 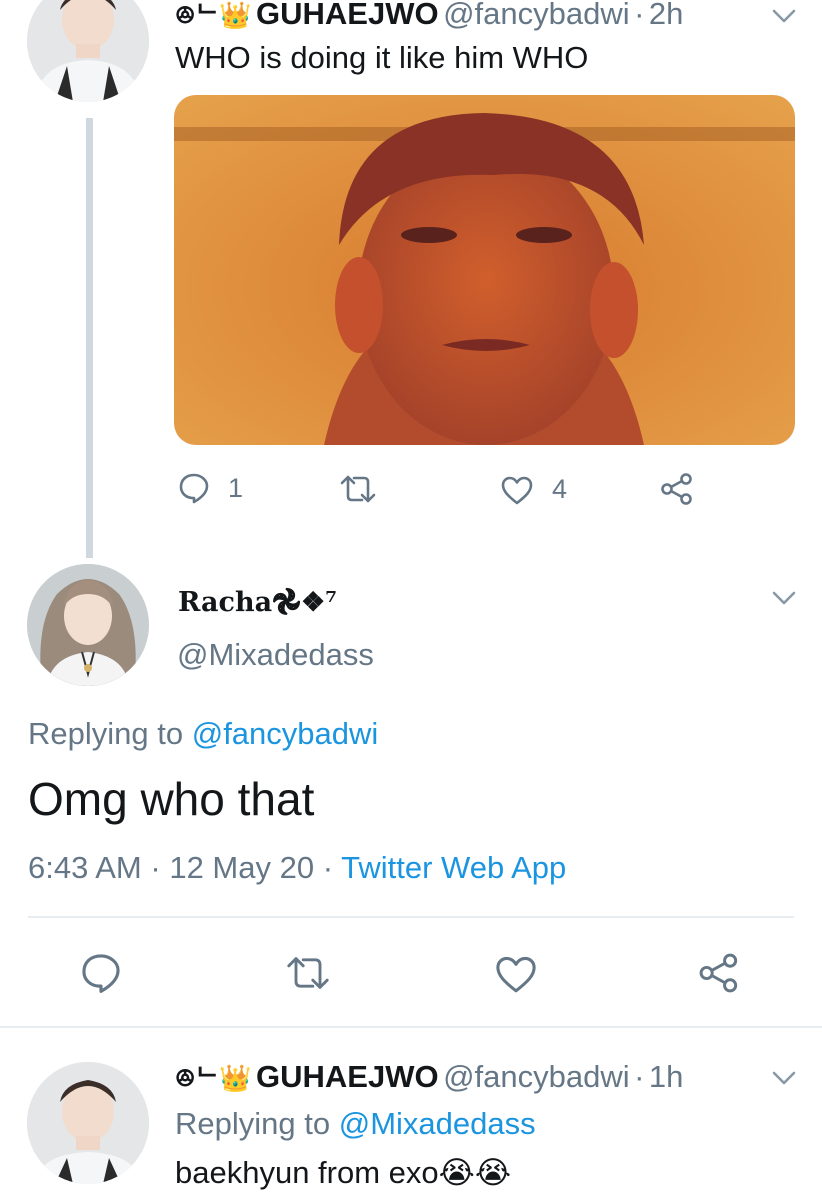 I want to click on like-button, so click(x=516, y=974).